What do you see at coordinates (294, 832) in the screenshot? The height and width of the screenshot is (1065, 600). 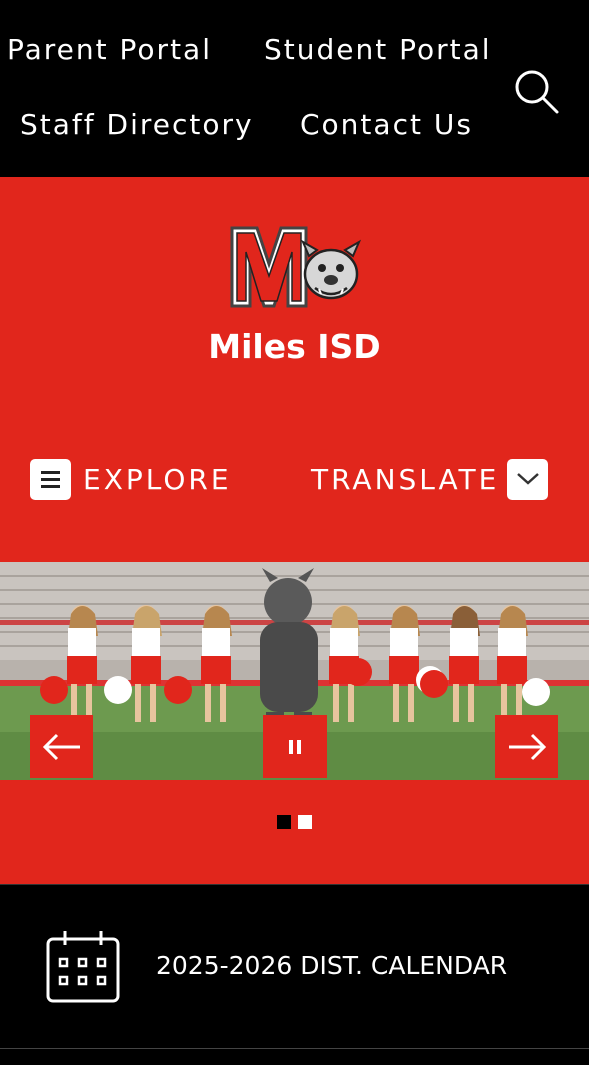 I see `slideshow-pagination` at bounding box center [294, 832].